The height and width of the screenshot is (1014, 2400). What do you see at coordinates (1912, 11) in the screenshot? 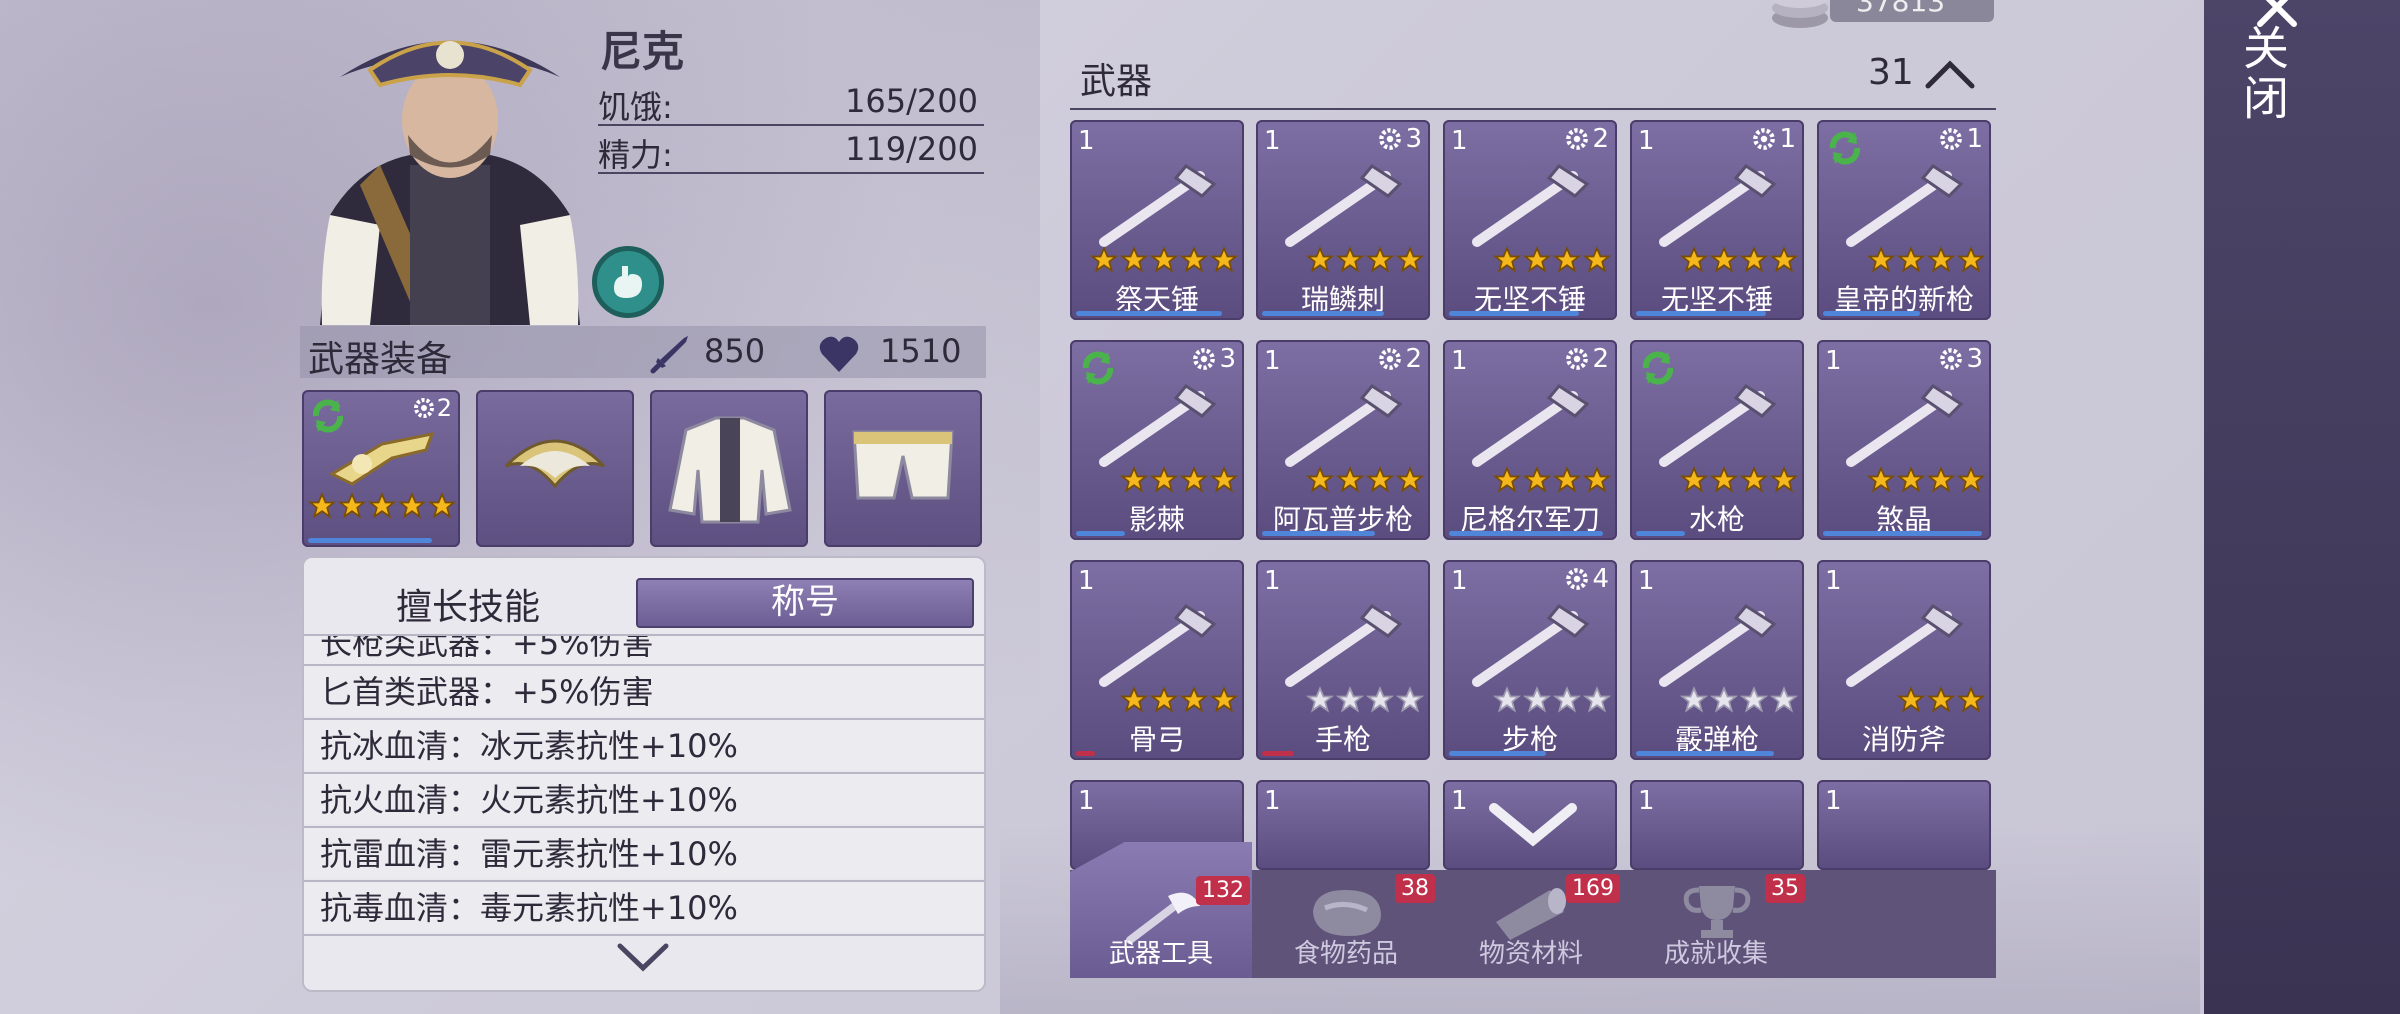
I see `currency-display: 37813` at bounding box center [1912, 11].